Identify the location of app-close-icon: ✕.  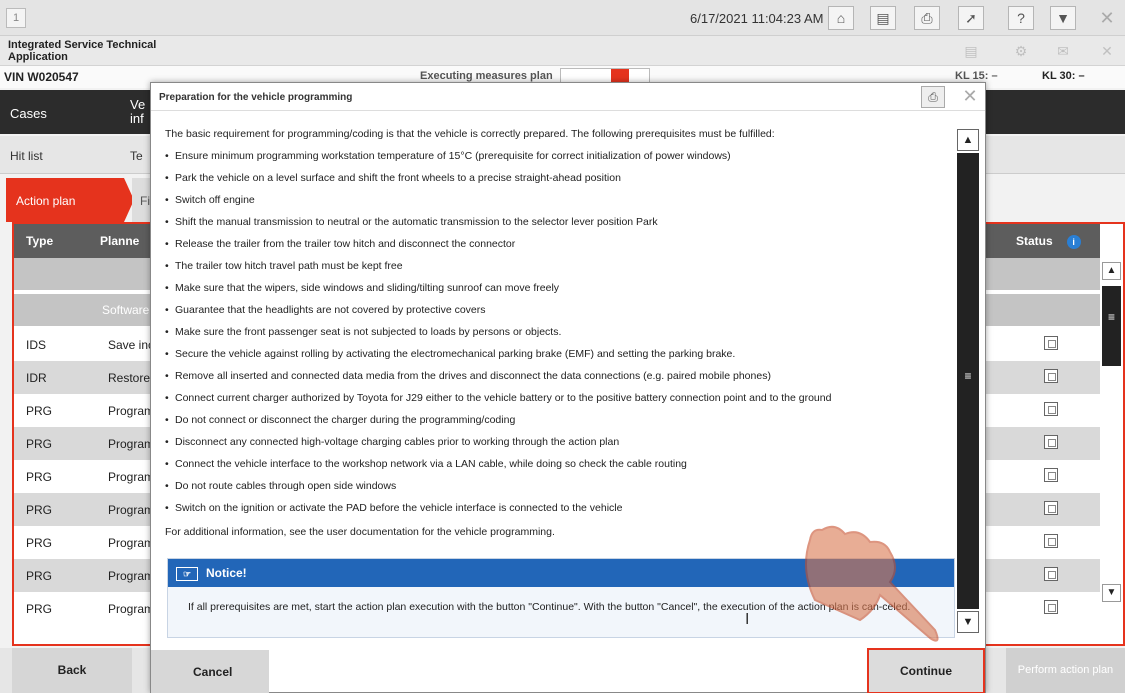
(1107, 50).